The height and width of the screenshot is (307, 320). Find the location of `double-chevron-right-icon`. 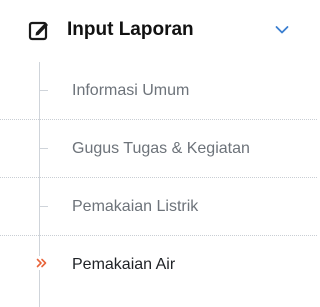

double-chevron-right-icon is located at coordinates (42, 263).